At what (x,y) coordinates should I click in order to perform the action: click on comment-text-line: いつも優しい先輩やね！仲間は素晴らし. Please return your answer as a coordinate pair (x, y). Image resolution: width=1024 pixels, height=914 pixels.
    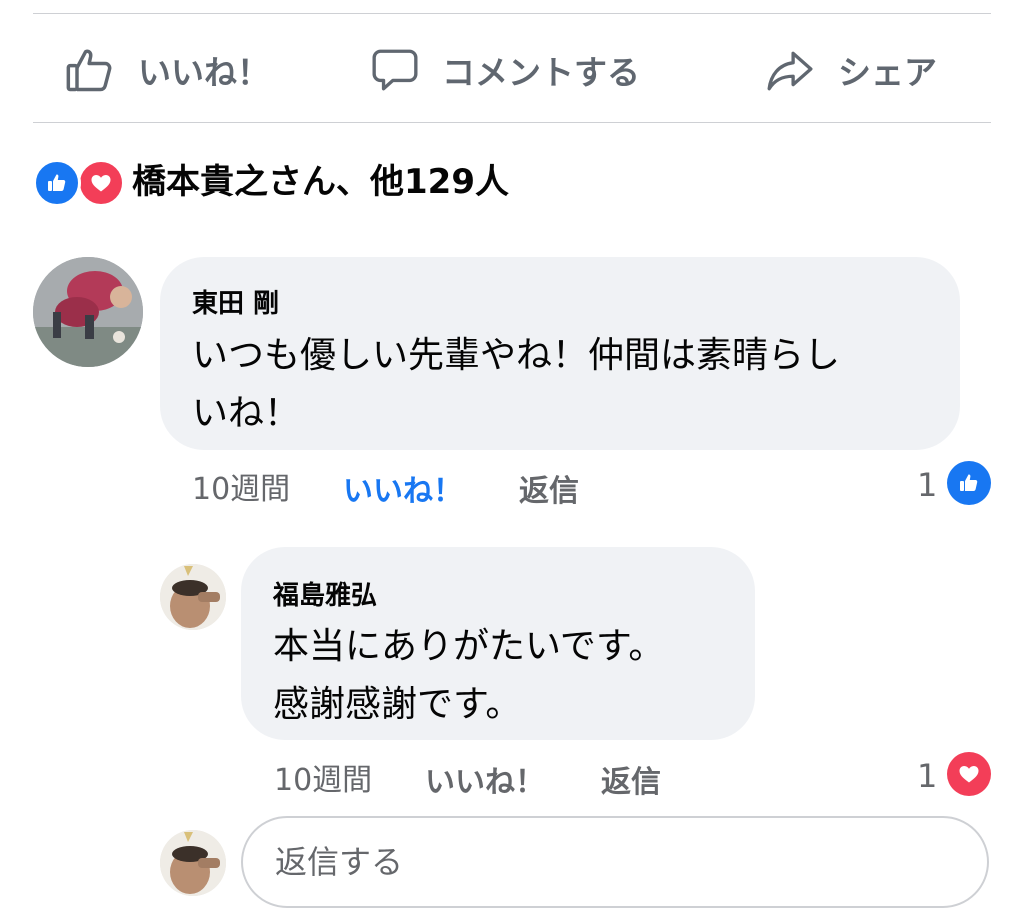
    Looking at the image, I should click on (516, 355).